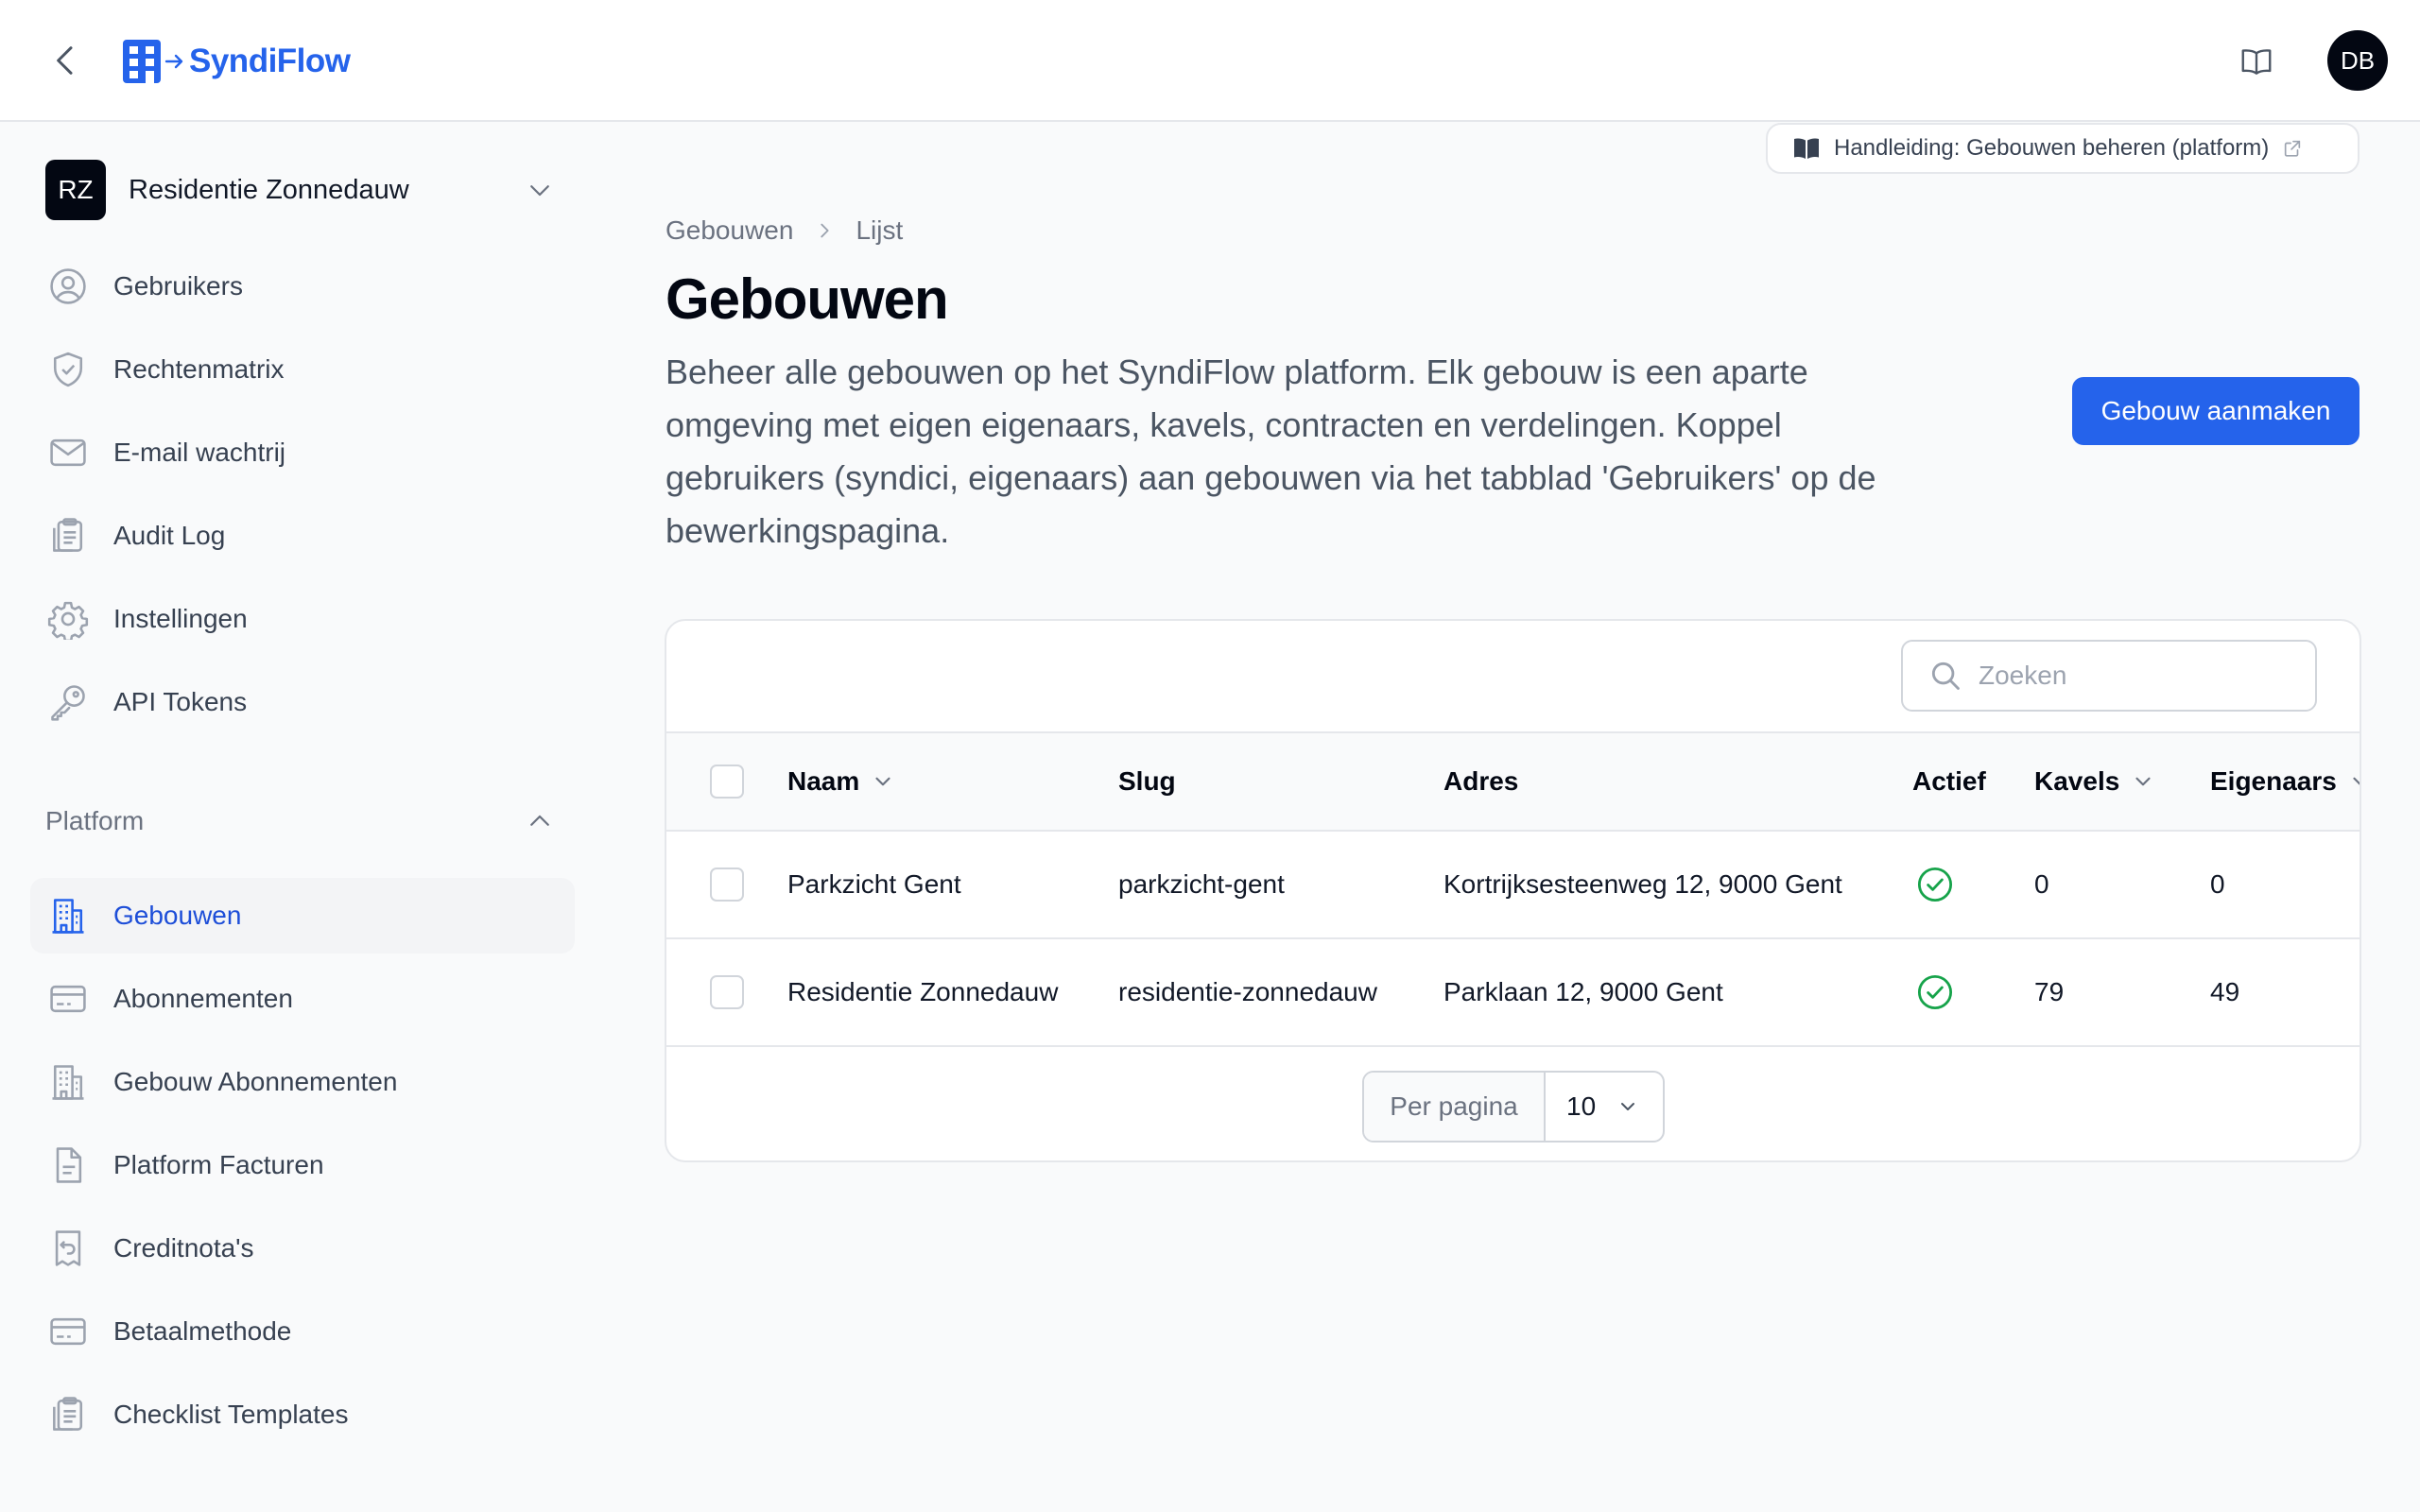 The image size is (2420, 1512). I want to click on back-button, so click(66, 60).